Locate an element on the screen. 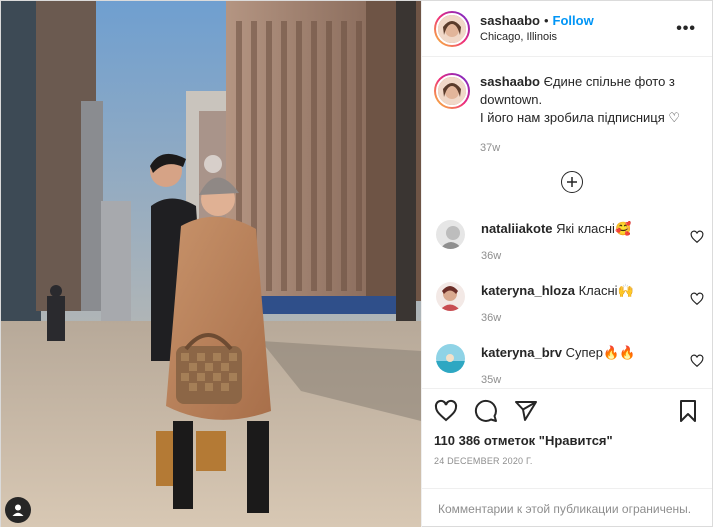 Image resolution: width=713 pixels, height=527 pixels. tagged-users-button is located at coordinates (18, 510).